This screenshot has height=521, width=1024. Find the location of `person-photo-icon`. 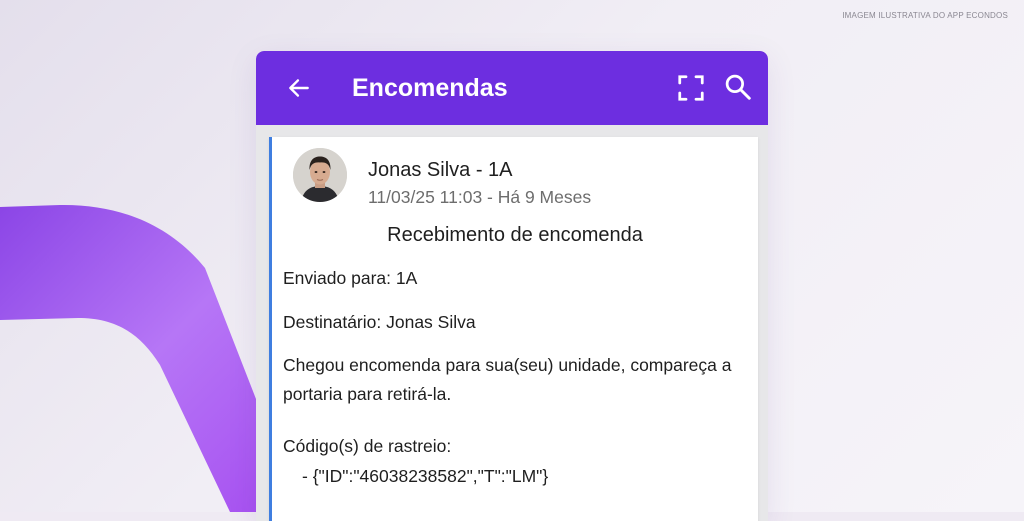

person-photo-icon is located at coordinates (320, 175).